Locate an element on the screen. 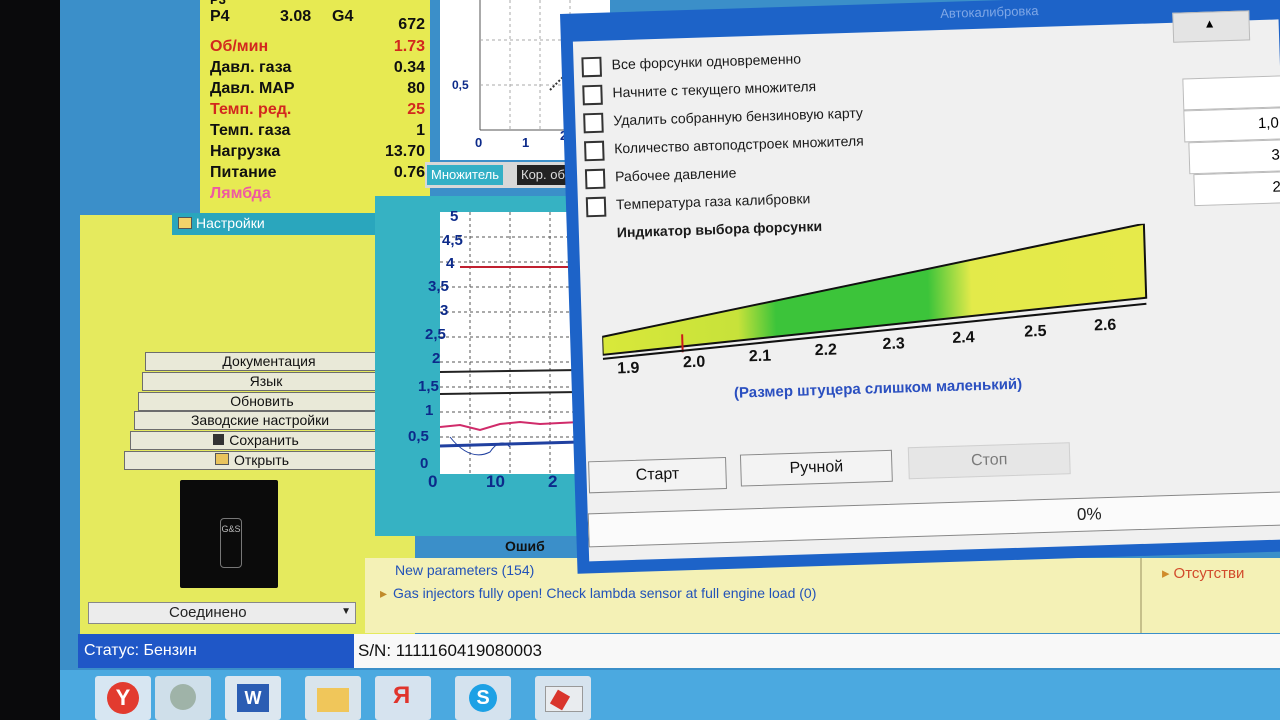 Image resolution: width=1280 pixels, height=720 pixels. app-icon is located at coordinates (183, 698).